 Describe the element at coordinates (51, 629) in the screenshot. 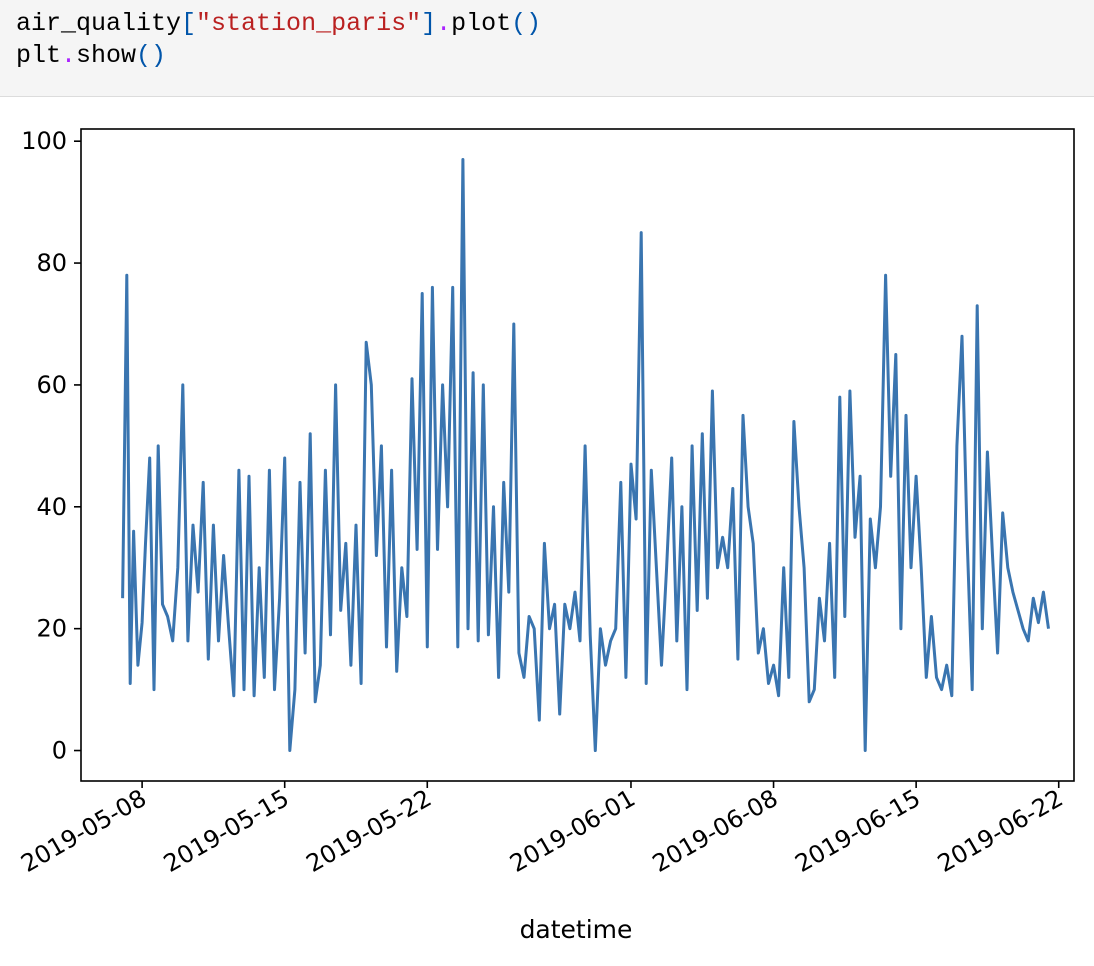

I see `y-tick-label: 20` at that location.